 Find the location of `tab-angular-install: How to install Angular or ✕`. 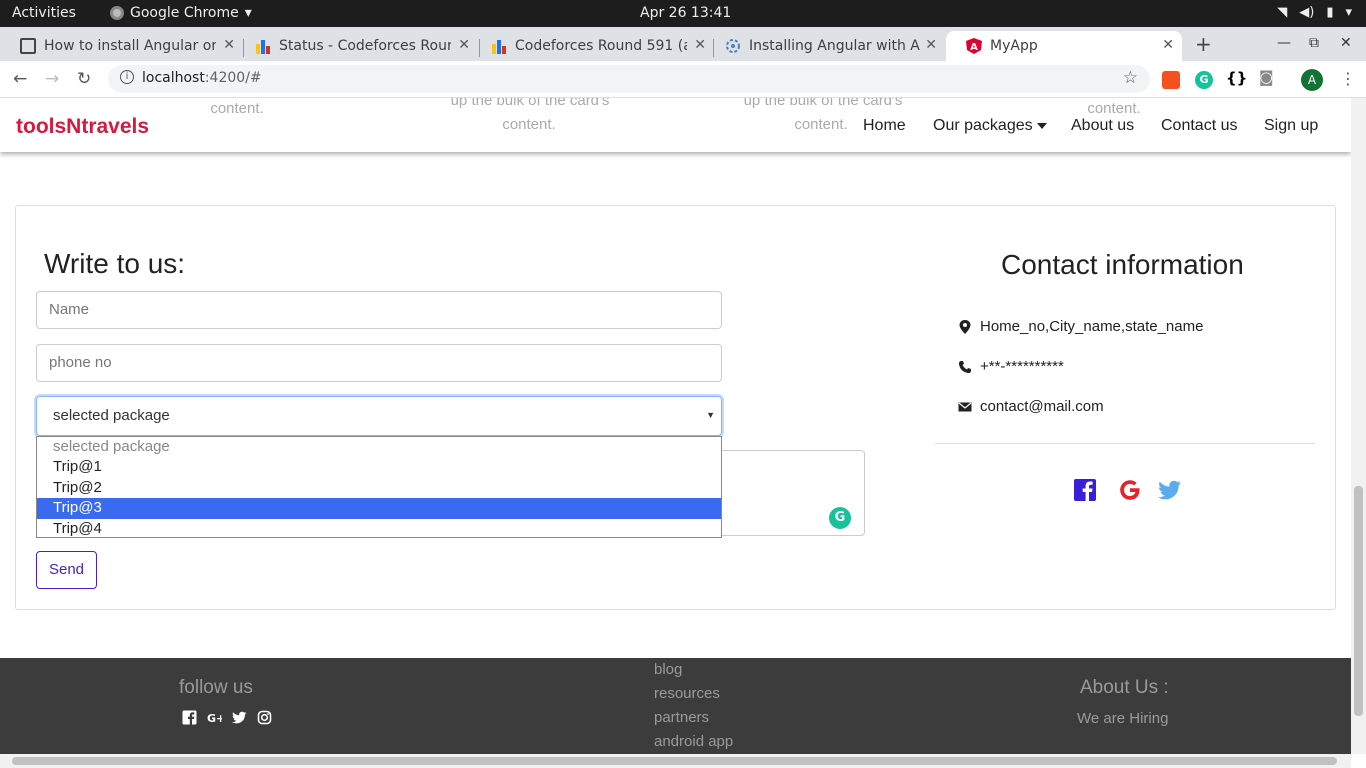

tab-angular-install: How to install Angular or ✕ is located at coordinates (121, 46).